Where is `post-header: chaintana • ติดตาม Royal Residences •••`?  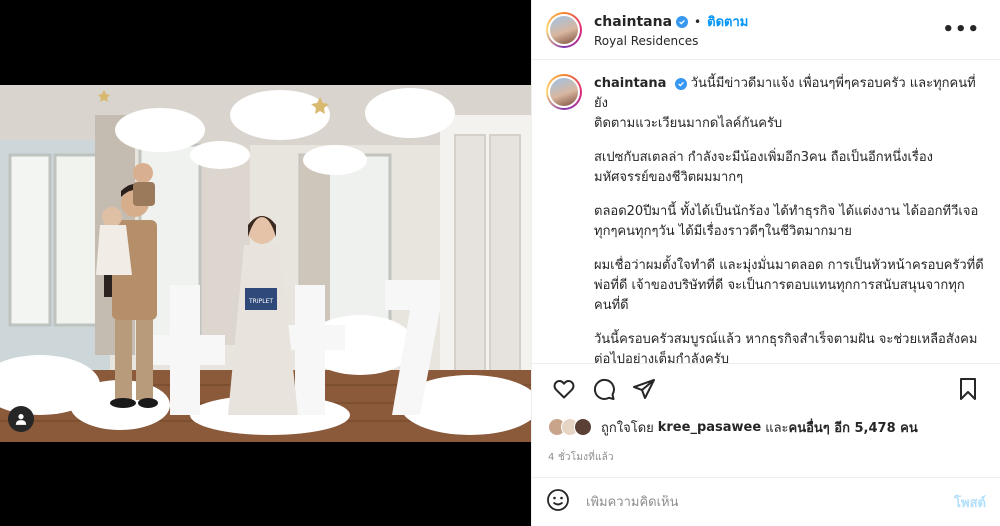
post-header: chaintana • ติดตาม Royal Residences ••• is located at coordinates (766, 30).